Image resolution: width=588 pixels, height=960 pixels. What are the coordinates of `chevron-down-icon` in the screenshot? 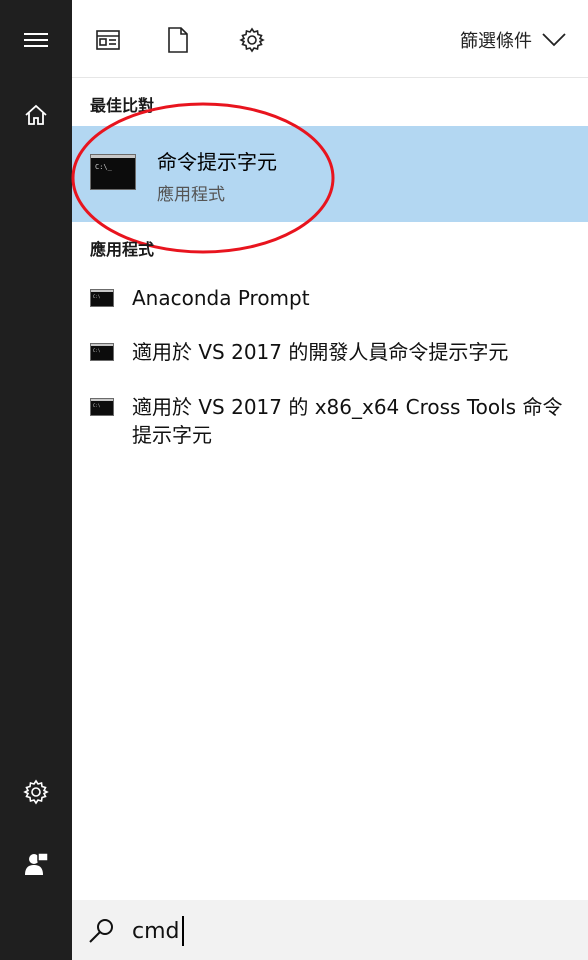 It's located at (554, 40).